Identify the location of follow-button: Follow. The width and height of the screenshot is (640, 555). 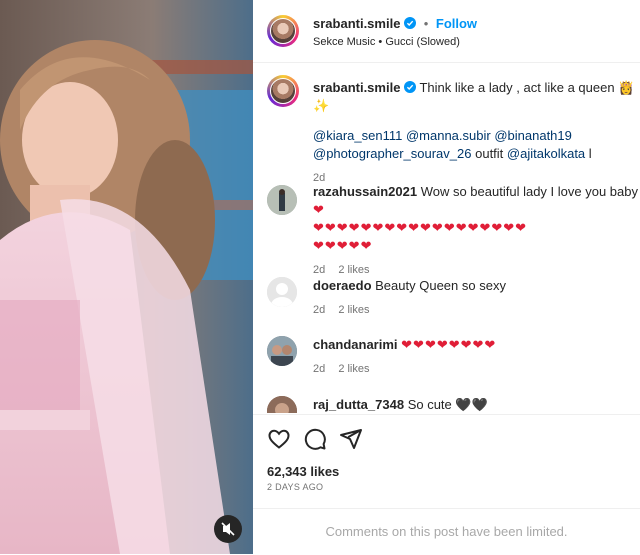
(456, 23).